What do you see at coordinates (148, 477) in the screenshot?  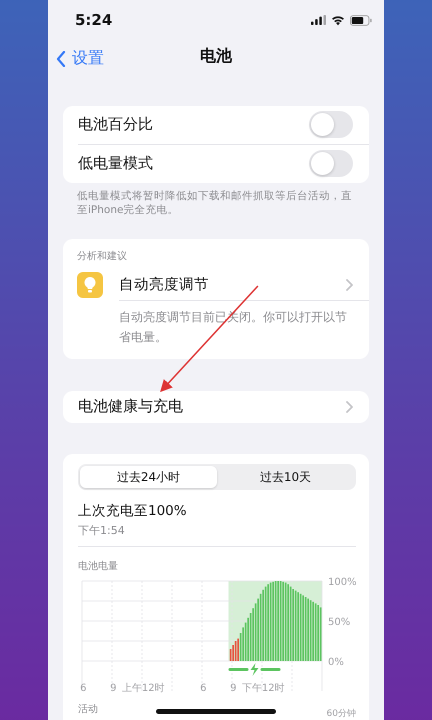 I see `time-range-tab: 过去24小时` at bounding box center [148, 477].